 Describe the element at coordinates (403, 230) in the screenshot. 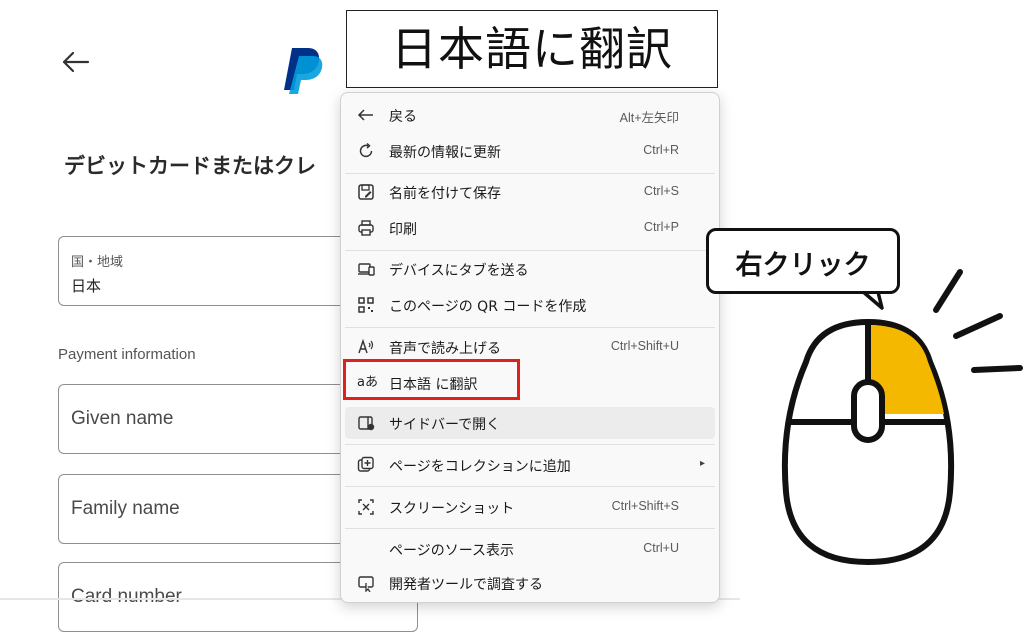

I see `menu-item-label: 印刷` at that location.